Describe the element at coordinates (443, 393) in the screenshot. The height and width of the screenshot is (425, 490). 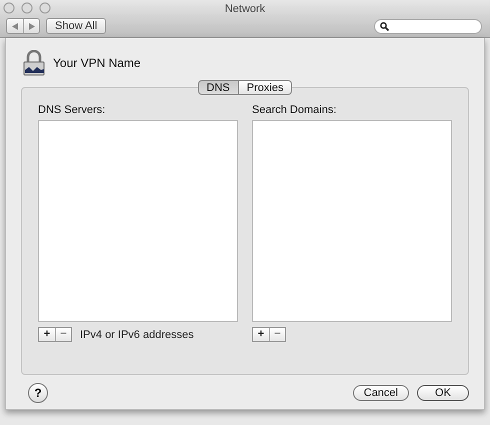
I see `ok-button: OK` at that location.